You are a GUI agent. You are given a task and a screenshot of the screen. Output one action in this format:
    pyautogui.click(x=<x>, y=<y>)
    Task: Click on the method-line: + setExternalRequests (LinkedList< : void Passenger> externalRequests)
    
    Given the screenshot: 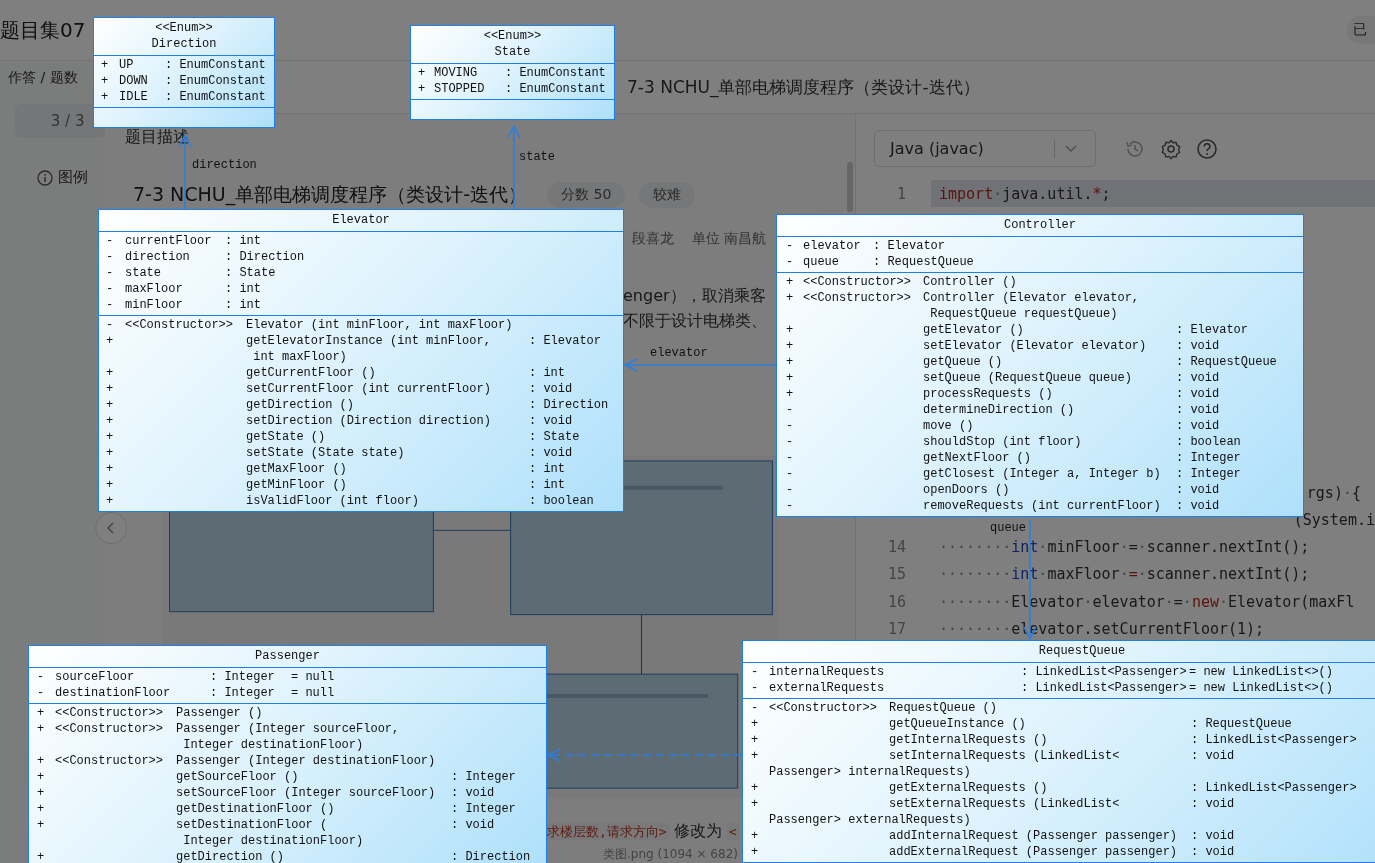 What is the action you would take?
    pyautogui.click(x=993, y=812)
    